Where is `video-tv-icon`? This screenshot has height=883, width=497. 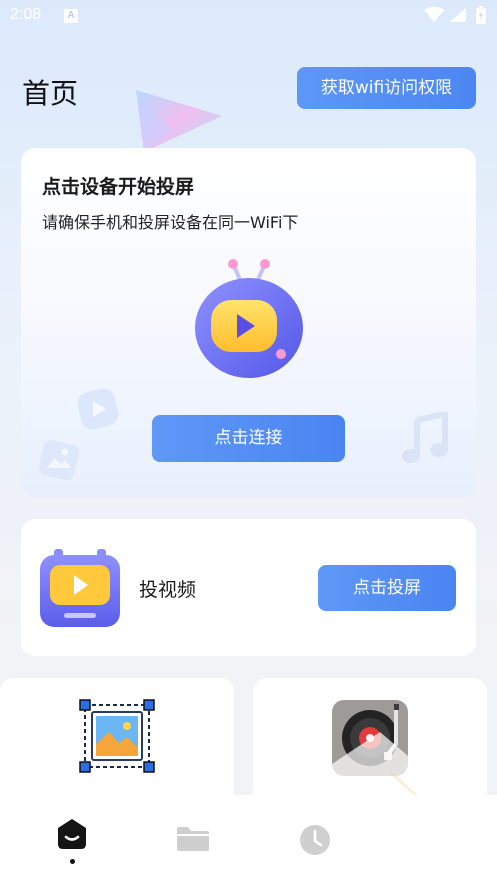 video-tv-icon is located at coordinates (80, 588).